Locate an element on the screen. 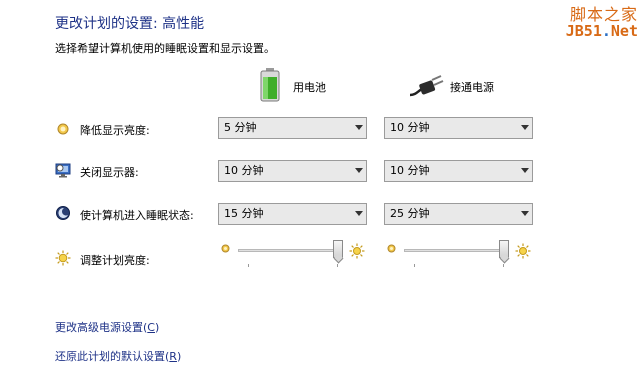 This screenshot has height=378, width=644. advanced-power-settings-link: 更改高级电源设置(C) is located at coordinates (107, 327).